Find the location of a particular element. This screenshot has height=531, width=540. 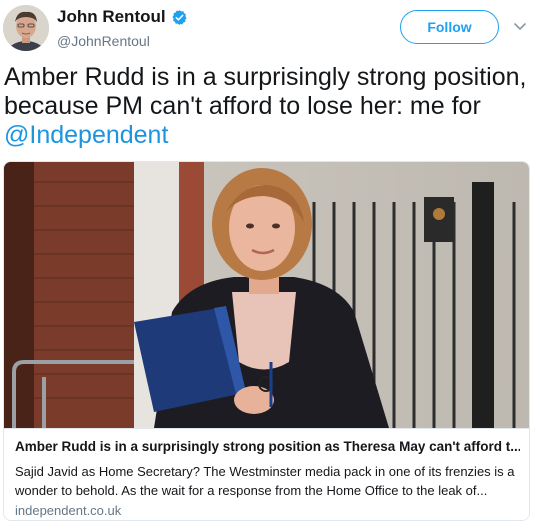

author-block: John Rentoul @JohnRentoul is located at coordinates (122, 27).